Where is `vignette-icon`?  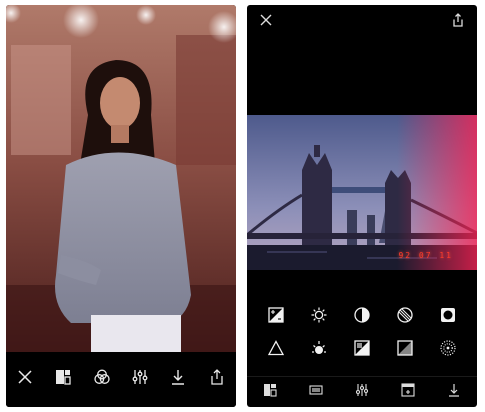
vignette-icon is located at coordinates (448, 317).